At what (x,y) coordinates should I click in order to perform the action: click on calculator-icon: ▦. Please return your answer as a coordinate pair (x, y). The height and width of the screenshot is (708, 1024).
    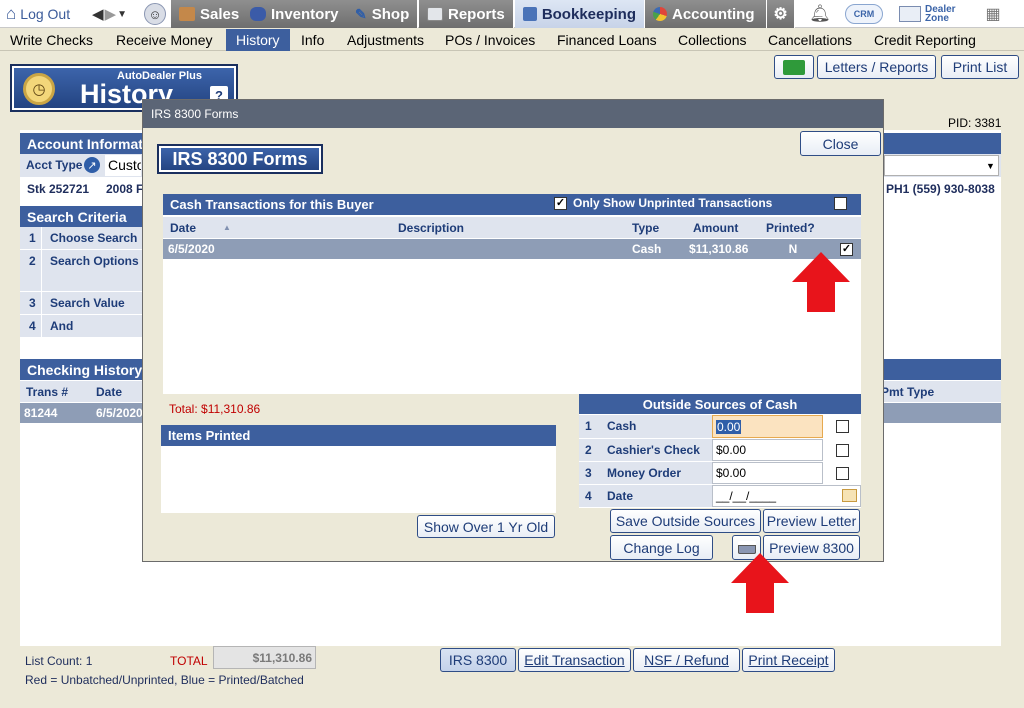
    Looking at the image, I should click on (993, 14).